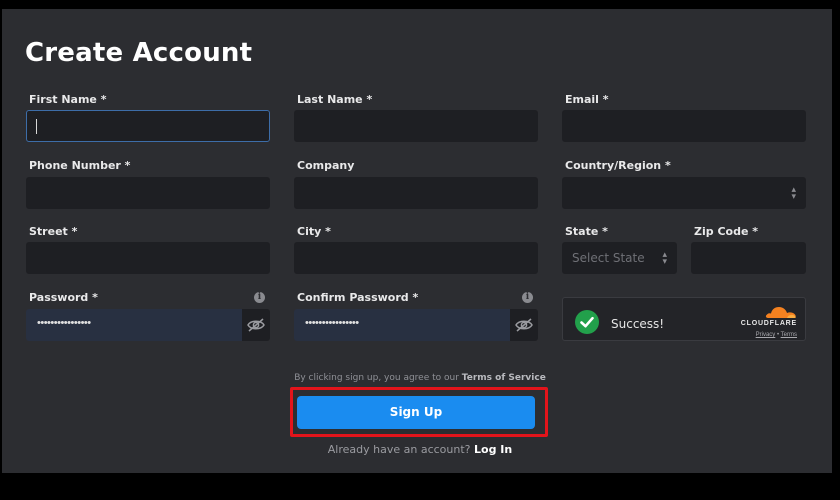 The width and height of the screenshot is (840, 500). What do you see at coordinates (53, 231) in the screenshot?
I see `street-label: Street *` at bounding box center [53, 231].